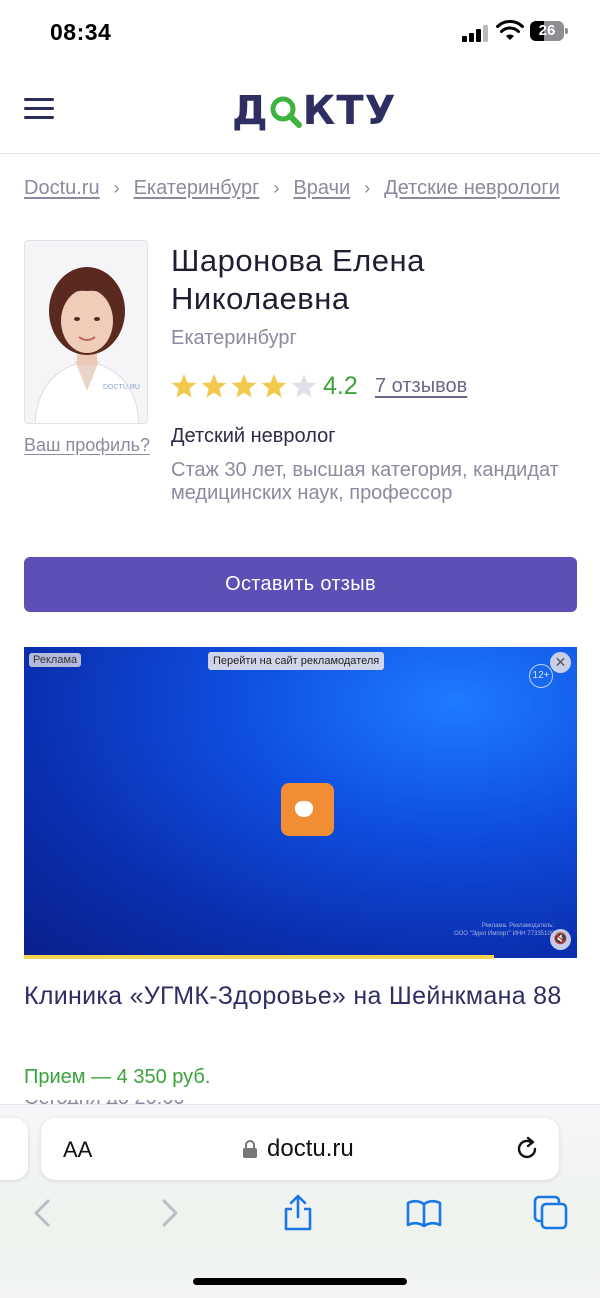 The height and width of the screenshot is (1298, 600). I want to click on site-header: Д КТУ, so click(300, 109).